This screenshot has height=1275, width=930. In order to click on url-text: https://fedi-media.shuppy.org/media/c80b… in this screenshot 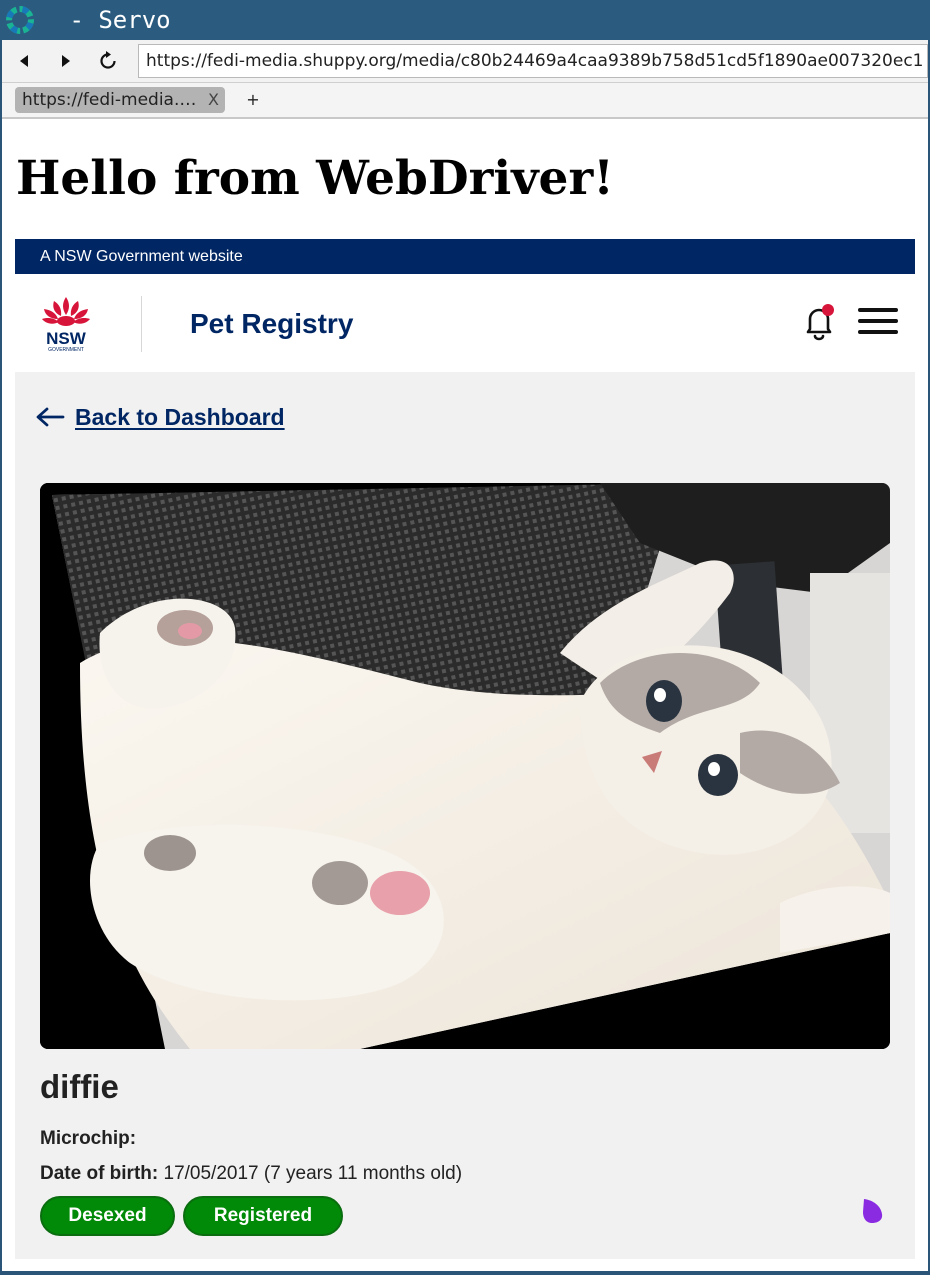, I will do `click(535, 61)`.